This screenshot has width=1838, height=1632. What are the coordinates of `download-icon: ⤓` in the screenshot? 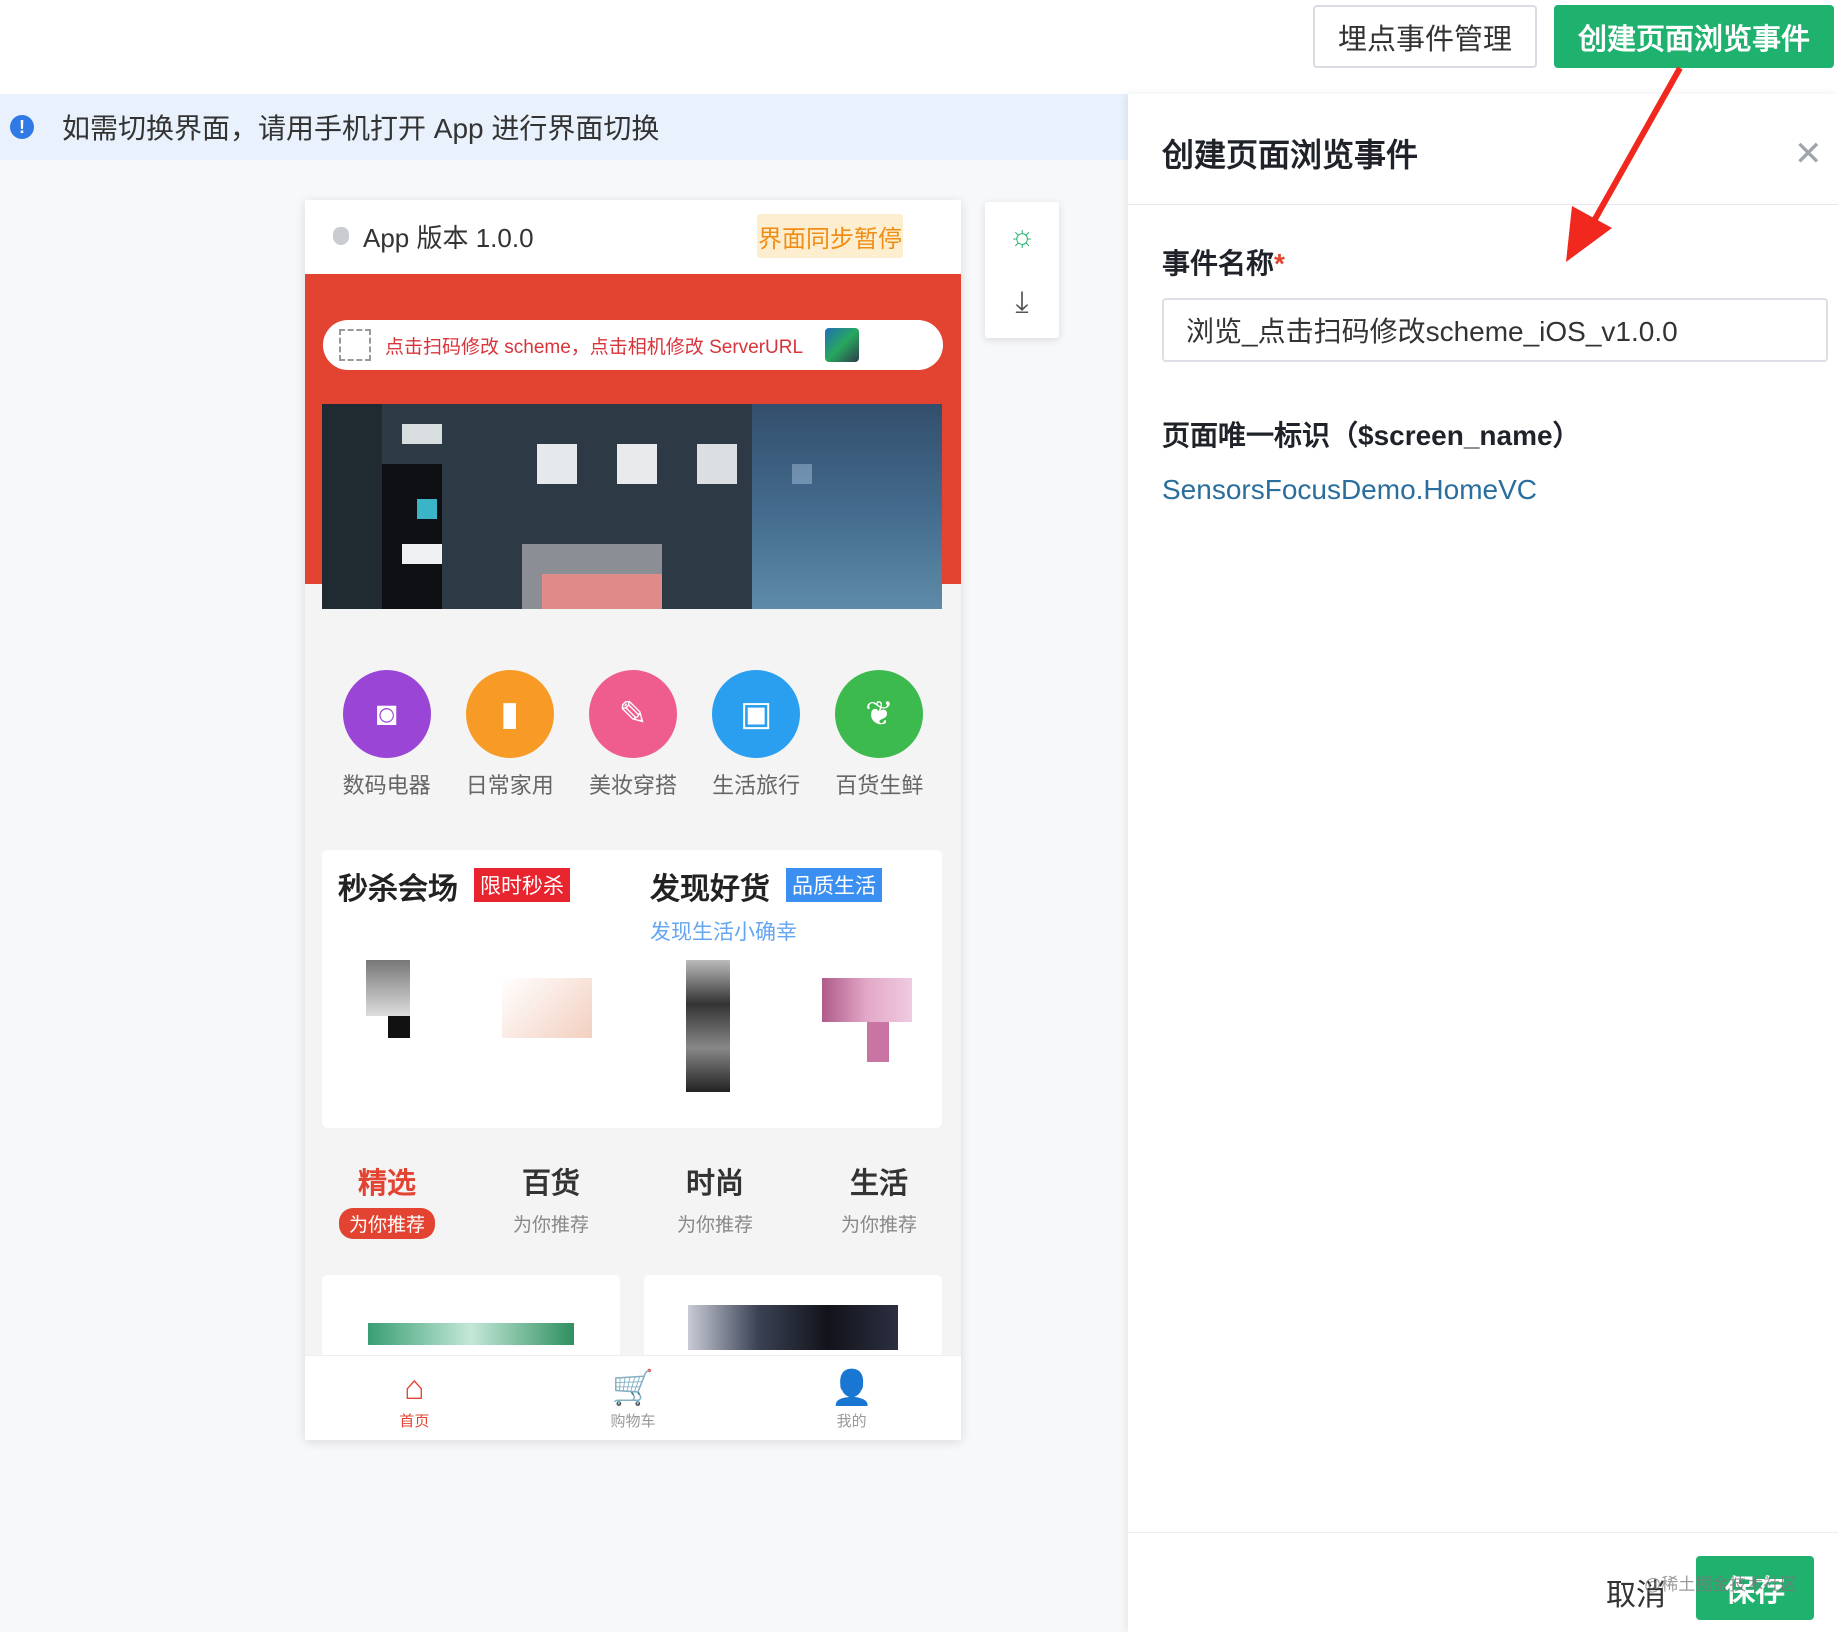 It's located at (1022, 303).